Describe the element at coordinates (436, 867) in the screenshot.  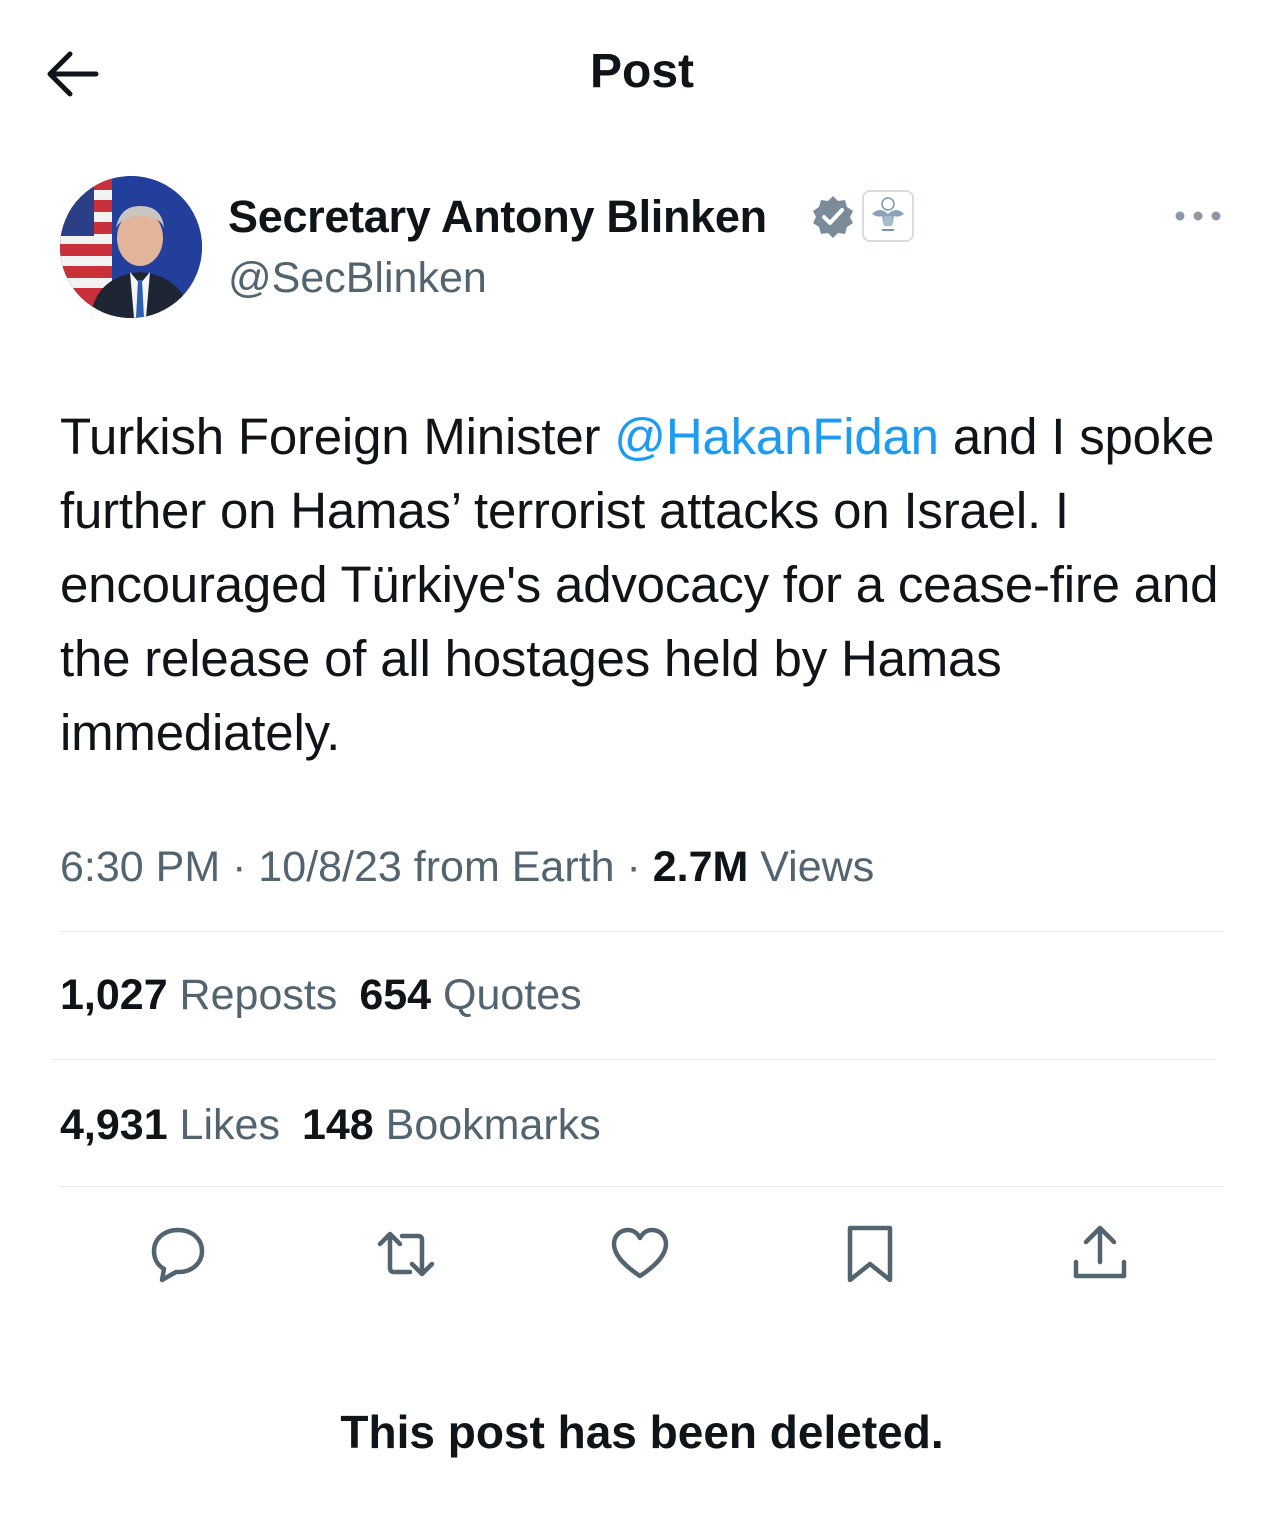
I see `post-date-source: 10/8/23 from Earth` at that location.